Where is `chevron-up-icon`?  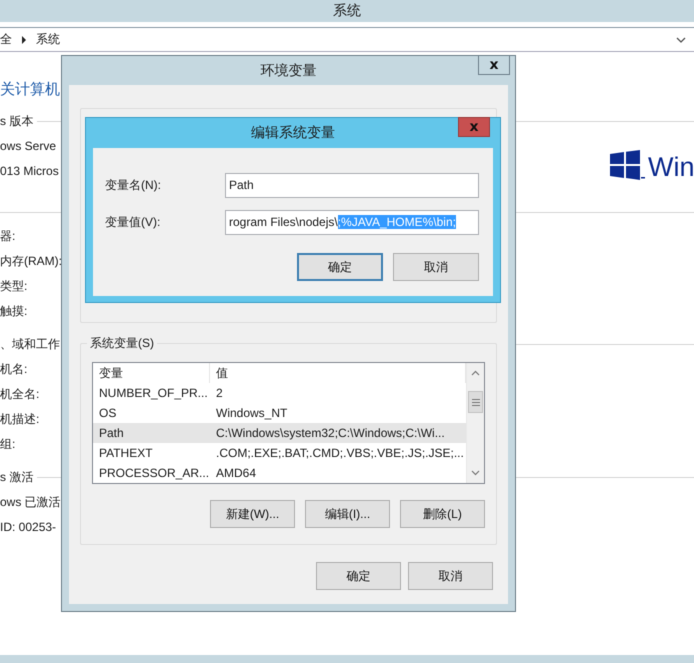 chevron-up-icon is located at coordinates (475, 373).